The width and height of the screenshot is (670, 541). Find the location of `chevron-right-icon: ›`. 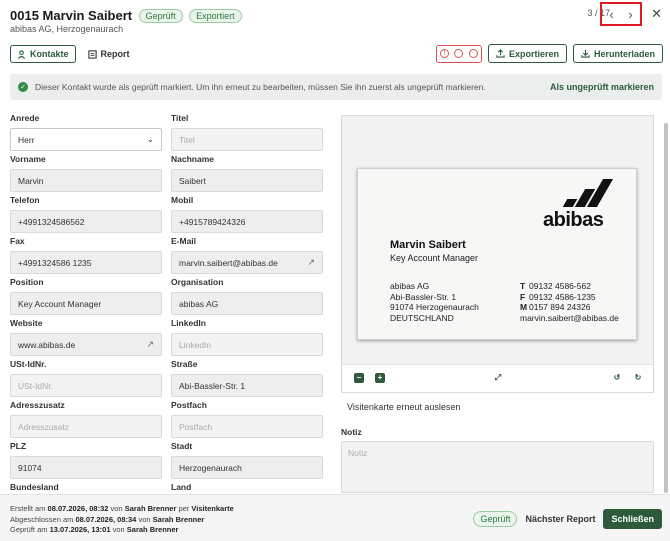

chevron-right-icon: › is located at coordinates (630, 14).